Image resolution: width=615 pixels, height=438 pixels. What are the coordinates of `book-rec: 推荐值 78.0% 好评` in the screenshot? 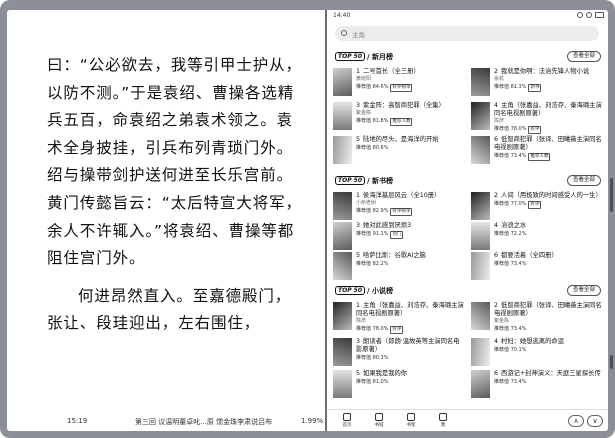 It's located at (548, 129).